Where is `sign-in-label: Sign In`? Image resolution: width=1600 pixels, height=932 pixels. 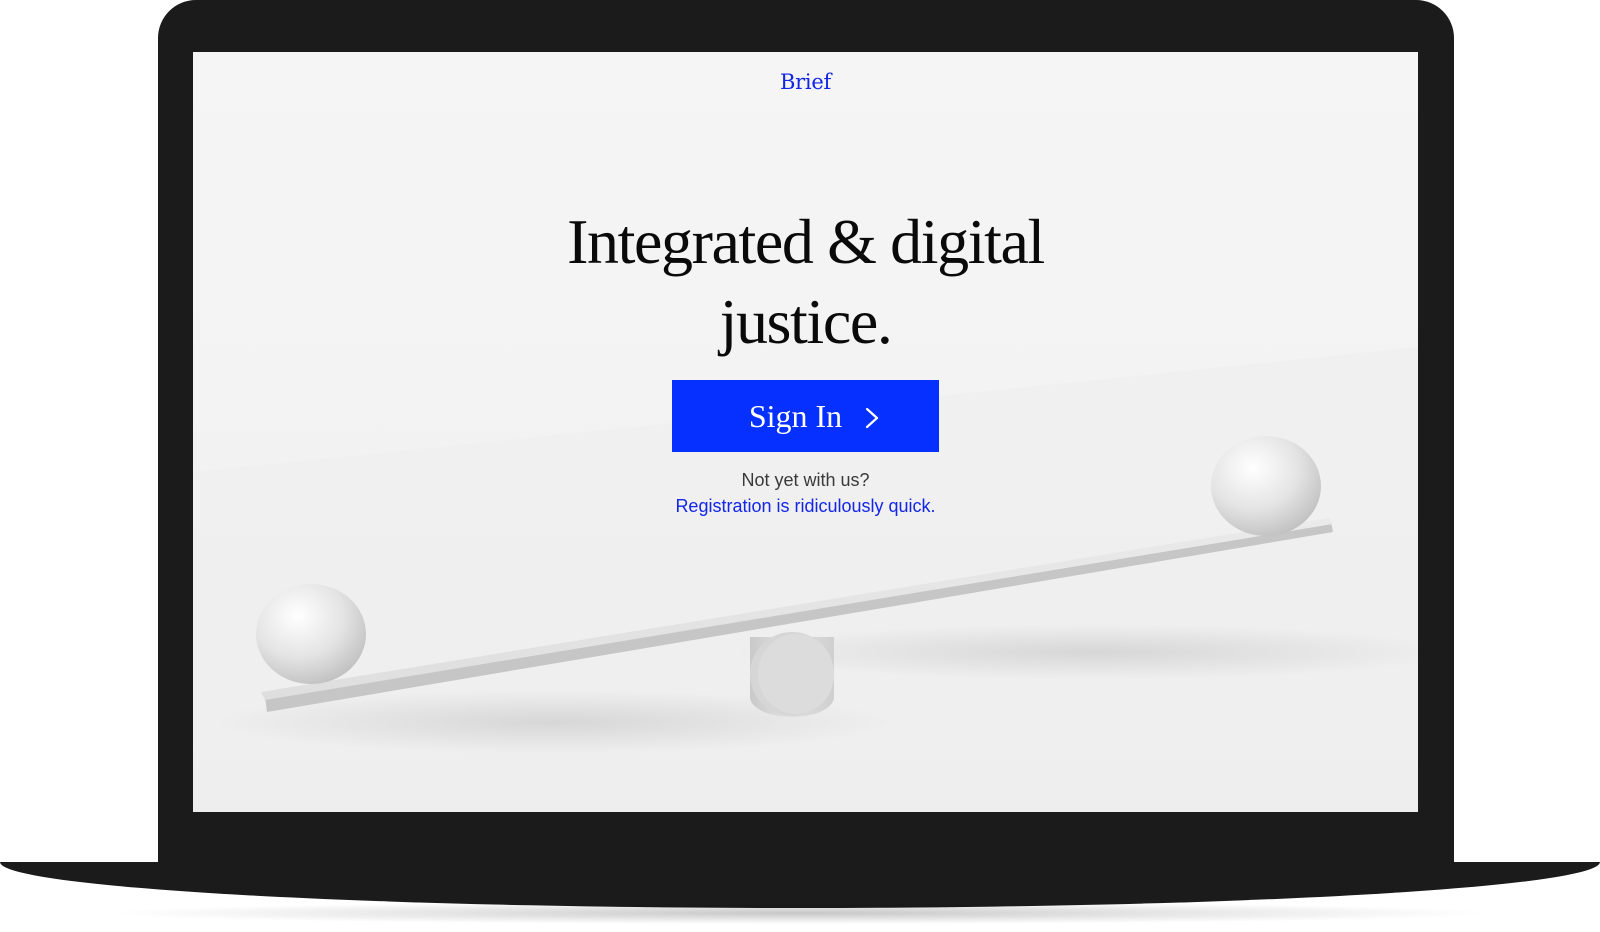
sign-in-label: Sign In is located at coordinates (795, 415).